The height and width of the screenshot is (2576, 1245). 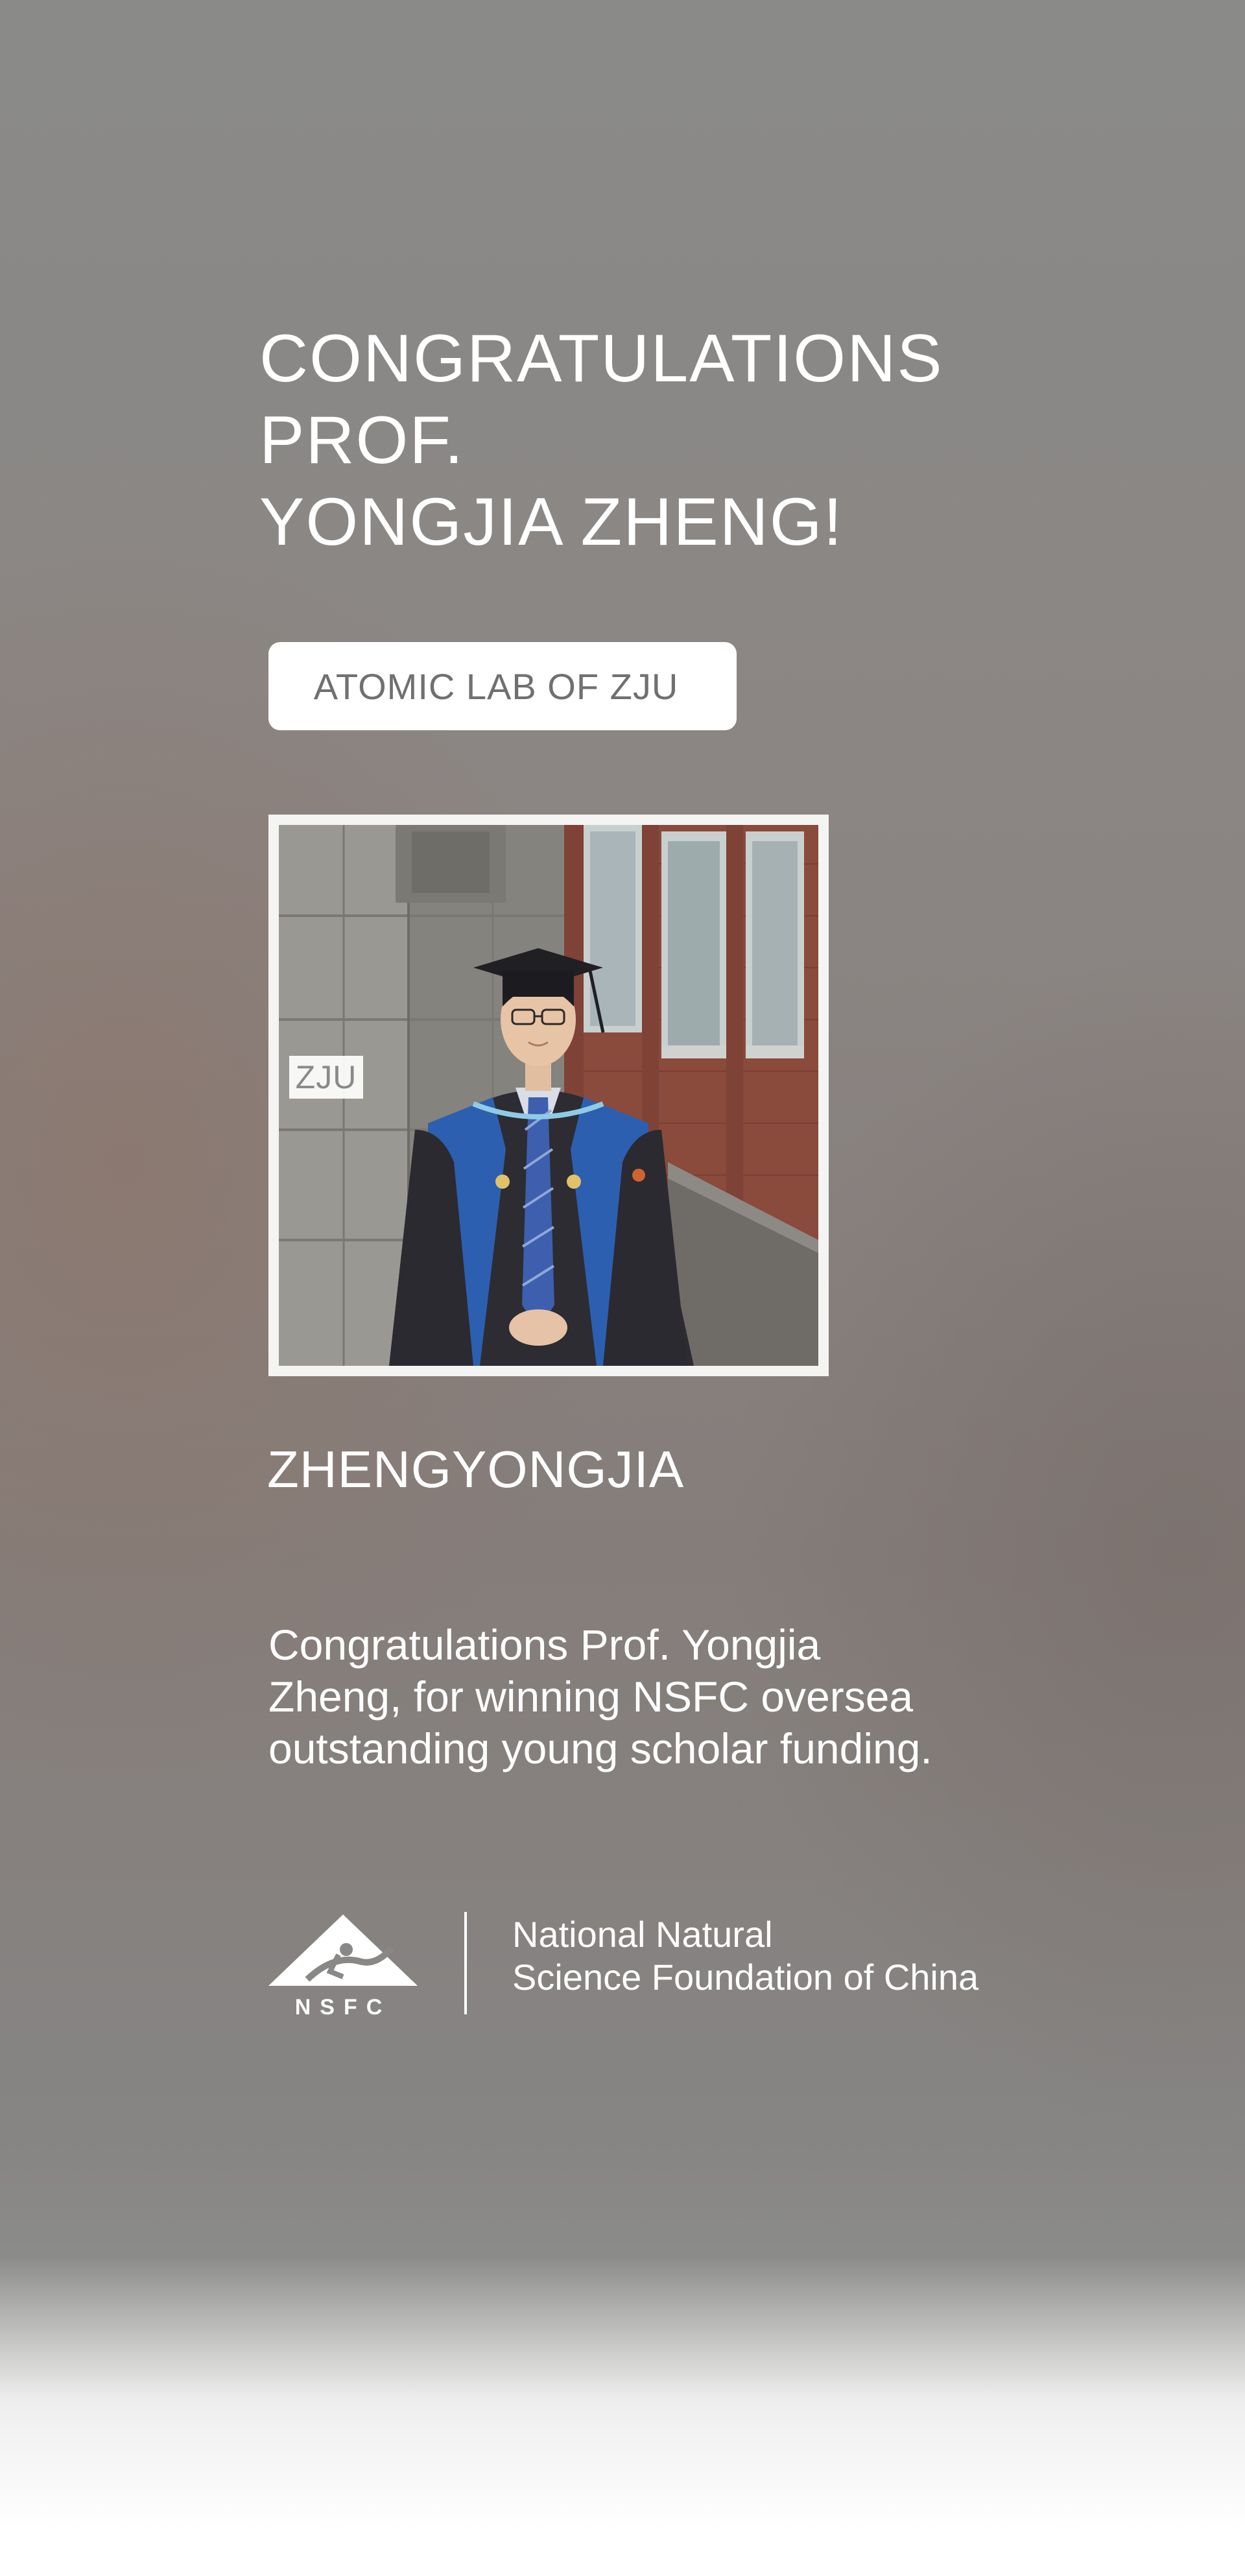 I want to click on headline-line-2: PROF., so click(x=362, y=440).